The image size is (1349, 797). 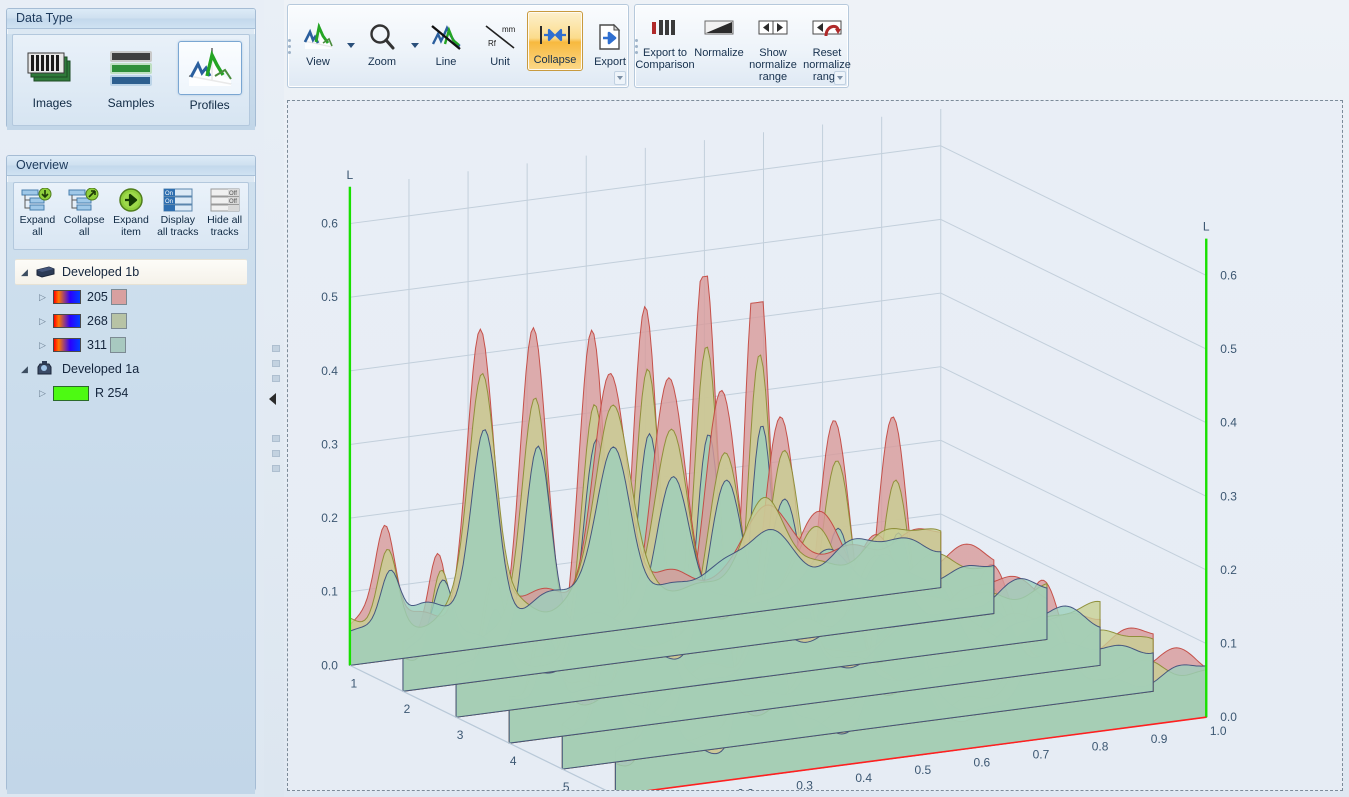 I want to click on tree-item-268: ▷ 268, so click(x=131, y=321).